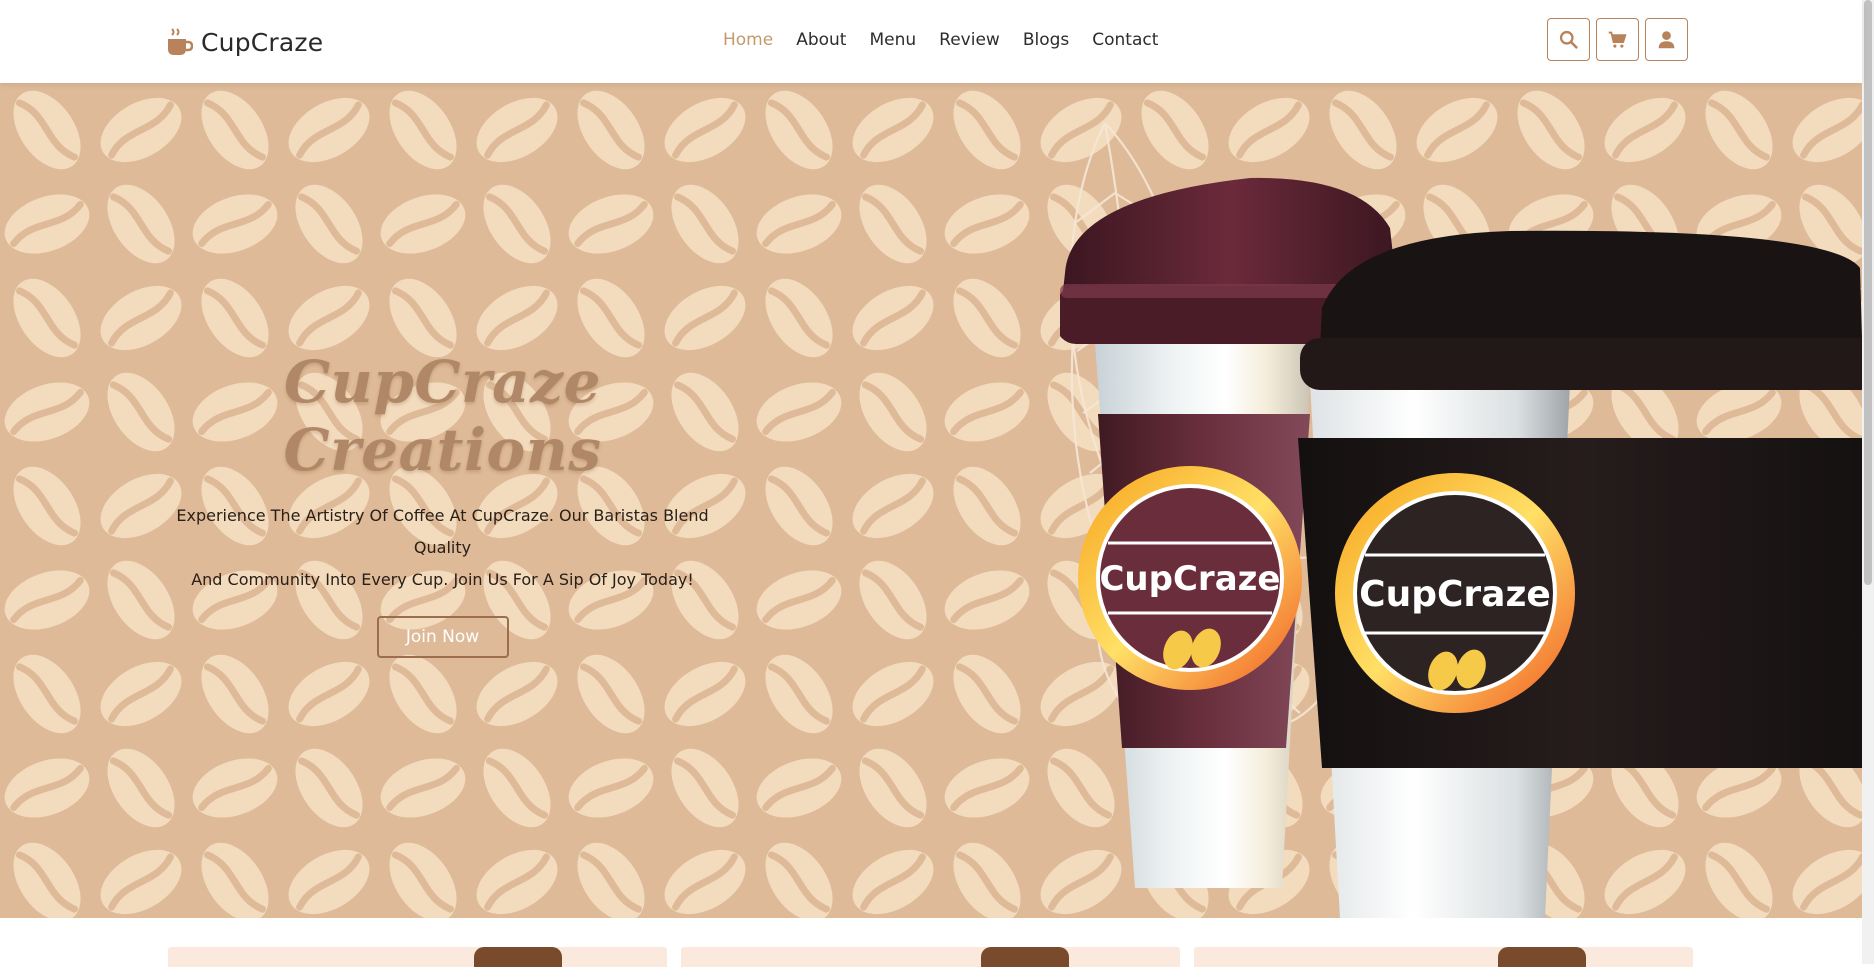  I want to click on nav-menu: Menu, so click(892, 40).